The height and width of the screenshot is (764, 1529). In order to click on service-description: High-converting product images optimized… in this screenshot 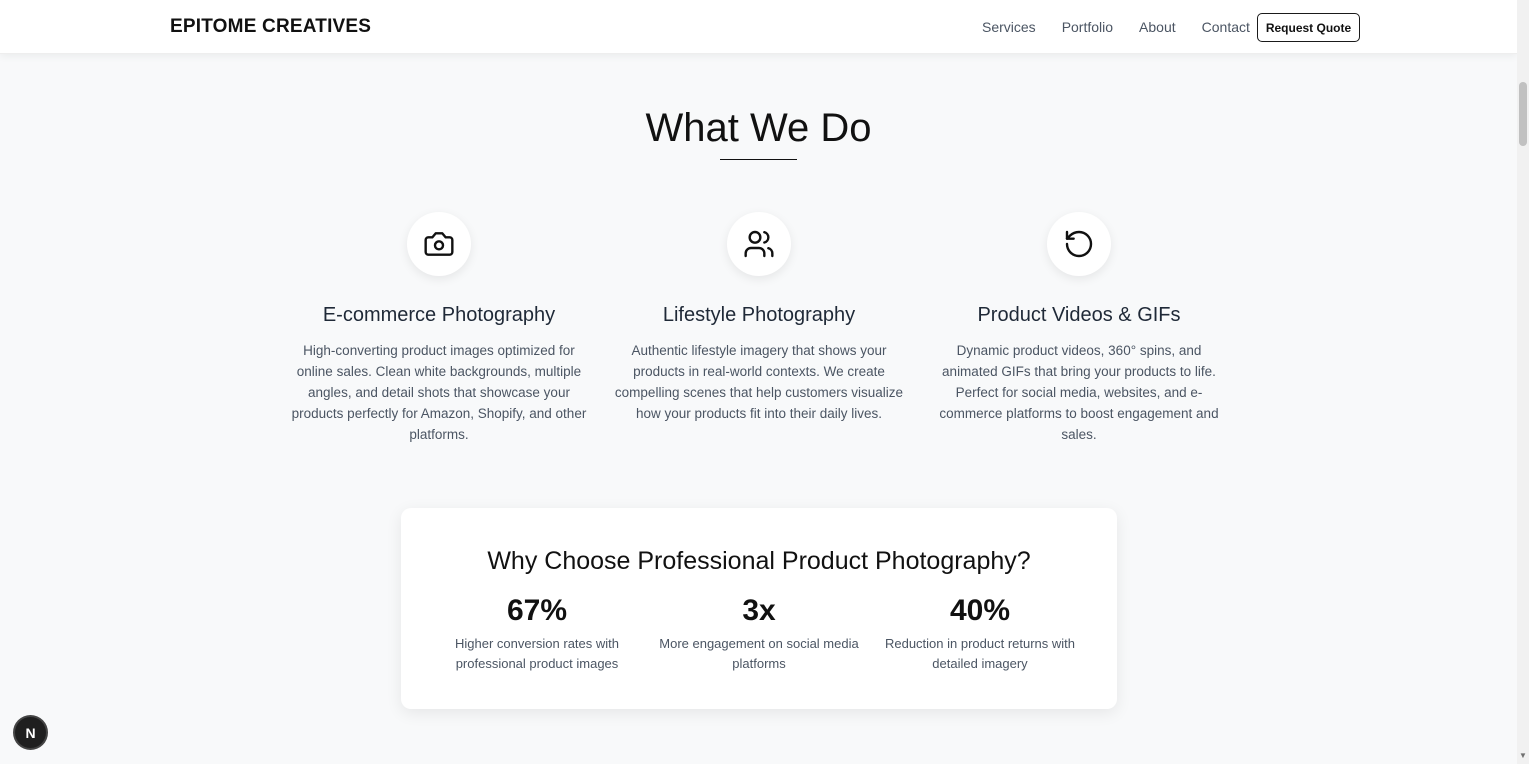, I will do `click(439, 392)`.